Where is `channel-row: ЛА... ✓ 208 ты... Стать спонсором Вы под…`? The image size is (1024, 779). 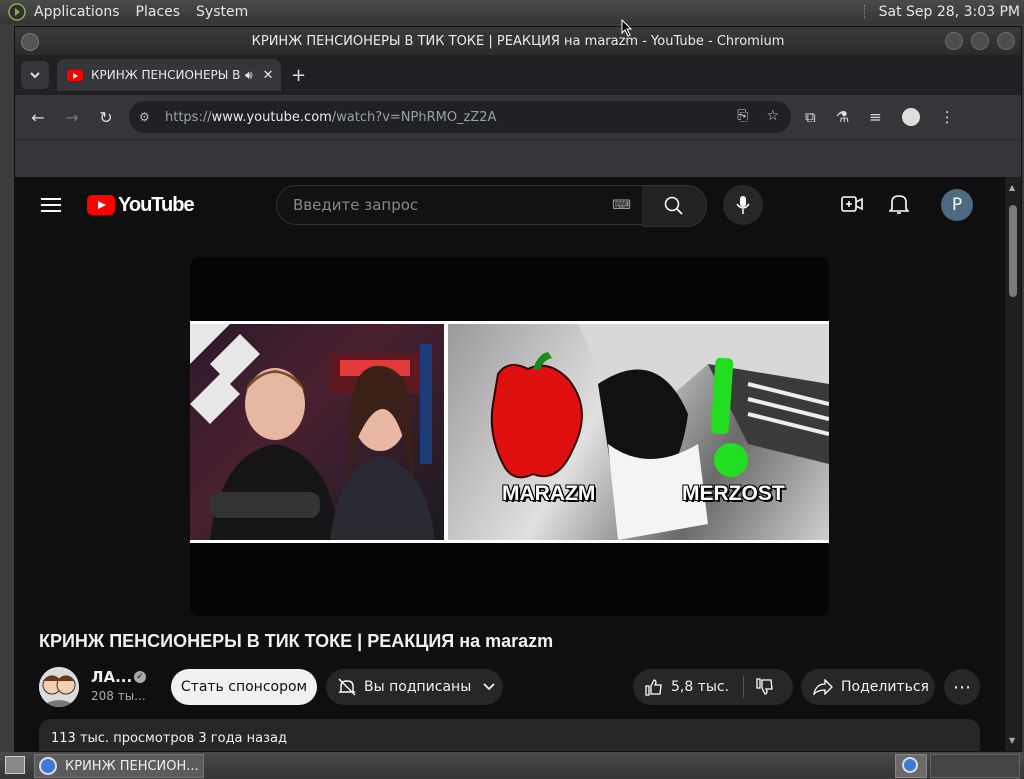
channel-row: ЛА... ✓ 208 ты... Стать спонсором Вы под… is located at coordinates (514, 687).